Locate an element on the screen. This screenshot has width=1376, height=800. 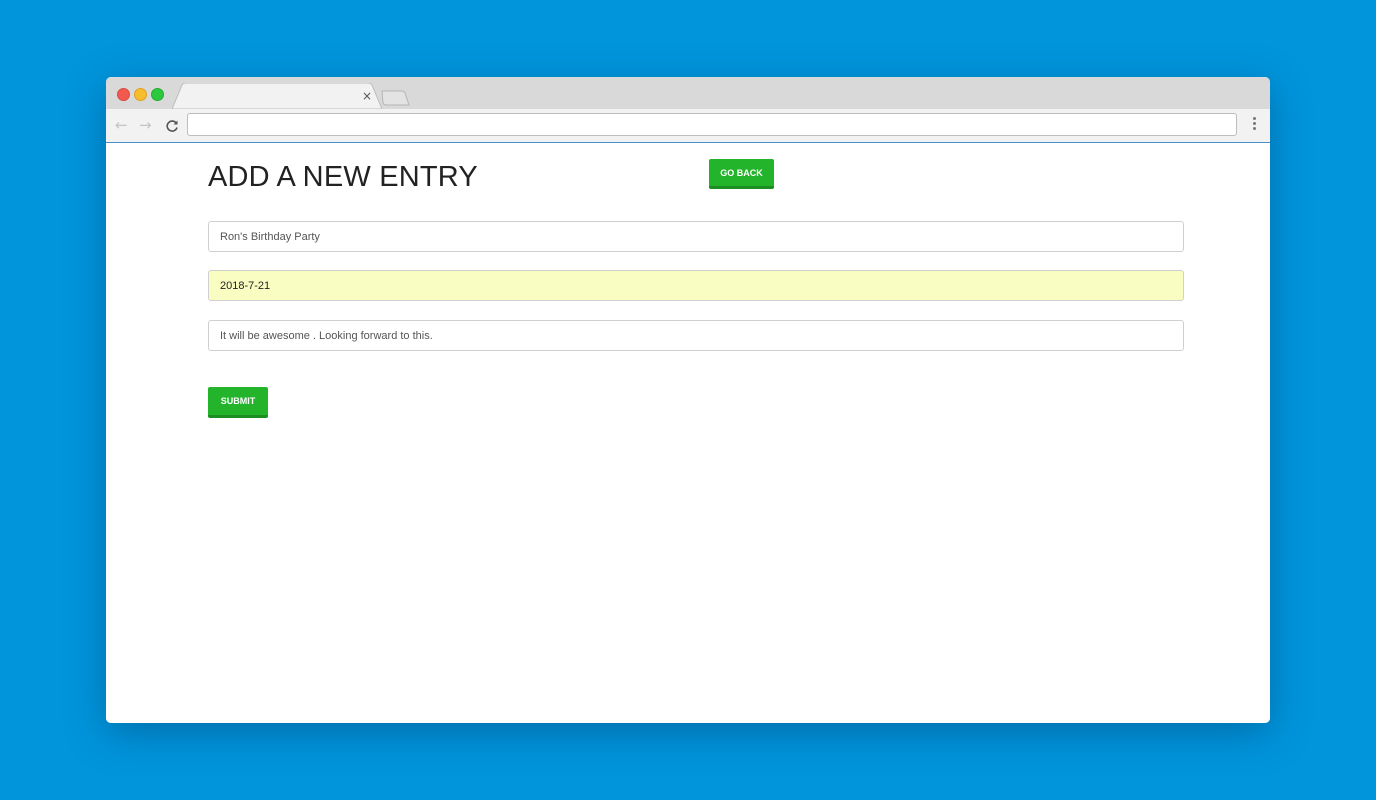
new-tab-button is located at coordinates (395, 98).